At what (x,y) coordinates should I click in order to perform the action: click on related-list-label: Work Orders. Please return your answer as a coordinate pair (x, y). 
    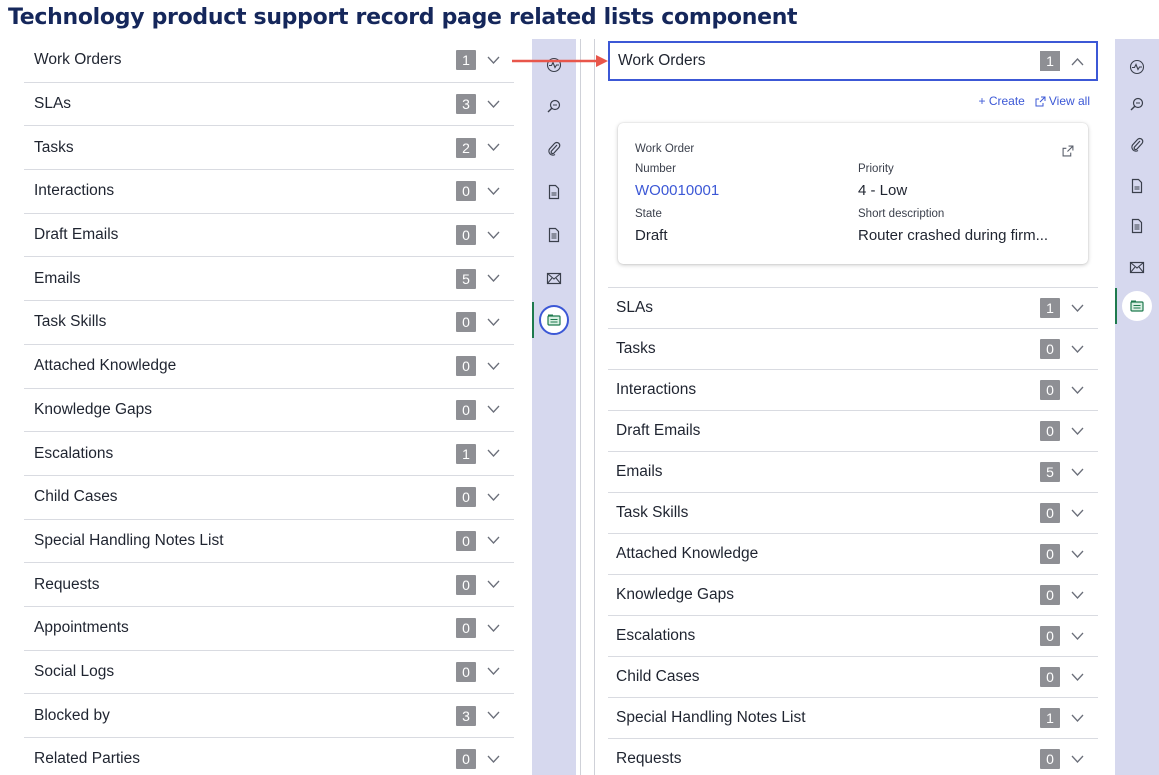
    Looking at the image, I should click on (662, 60).